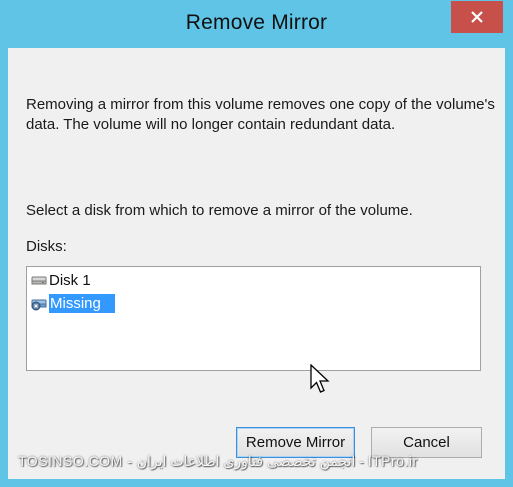 Image resolution: width=513 pixels, height=487 pixels. I want to click on list-item-disk-1: Disk 1, so click(61, 280).